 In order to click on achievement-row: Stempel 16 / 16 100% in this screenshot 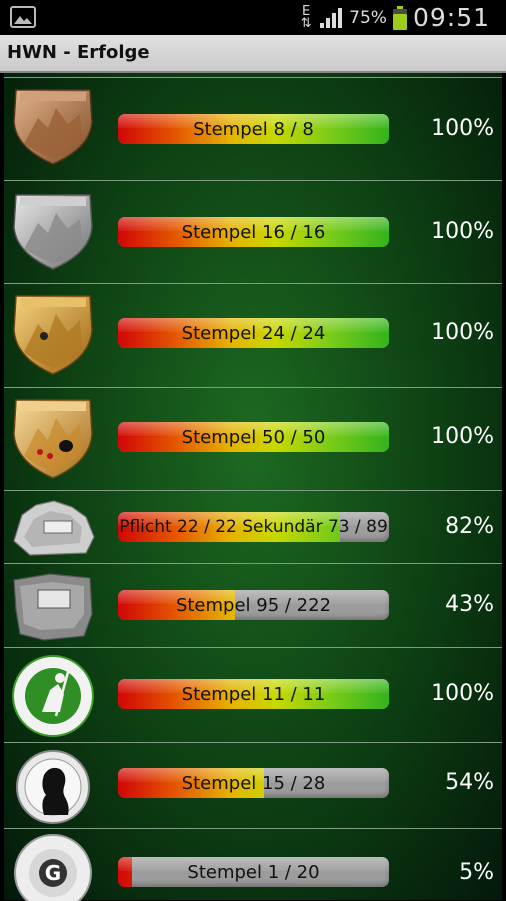, I will do `click(253, 231)`.